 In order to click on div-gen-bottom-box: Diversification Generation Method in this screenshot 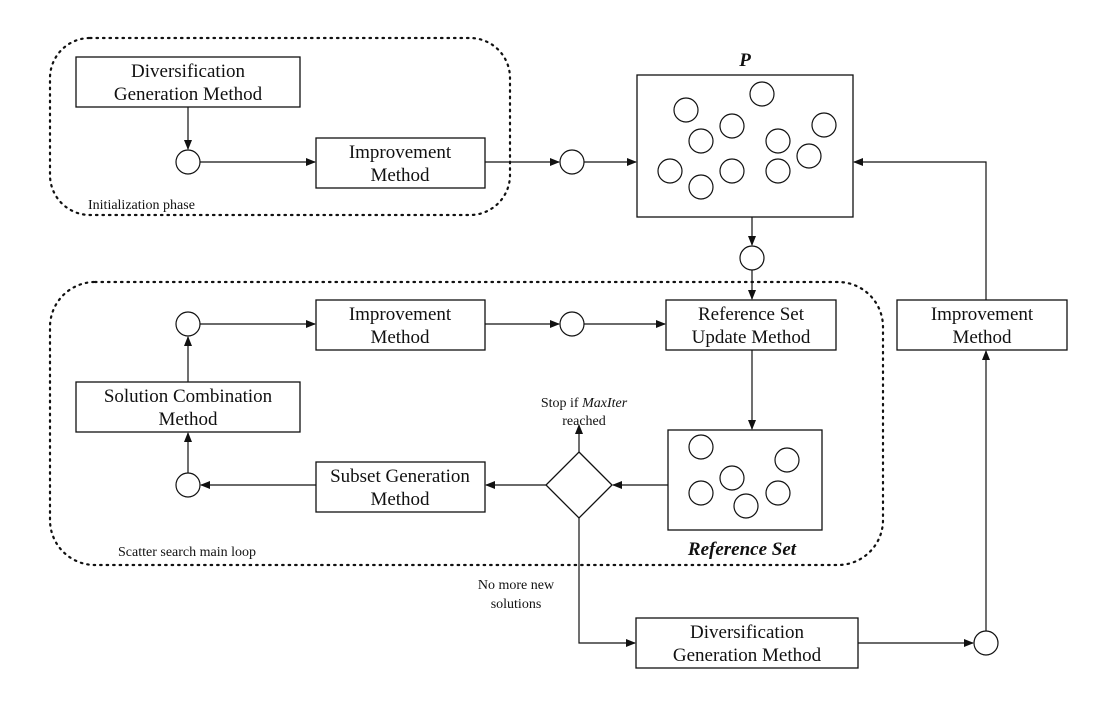, I will do `click(747, 643)`.